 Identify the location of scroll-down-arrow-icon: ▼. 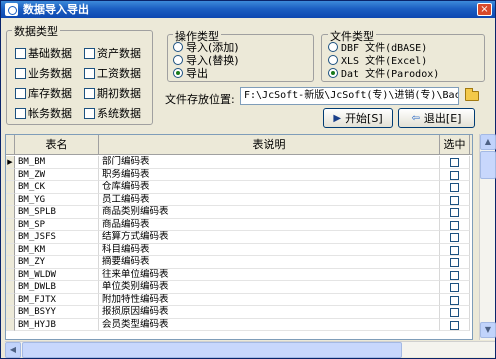
(488, 330).